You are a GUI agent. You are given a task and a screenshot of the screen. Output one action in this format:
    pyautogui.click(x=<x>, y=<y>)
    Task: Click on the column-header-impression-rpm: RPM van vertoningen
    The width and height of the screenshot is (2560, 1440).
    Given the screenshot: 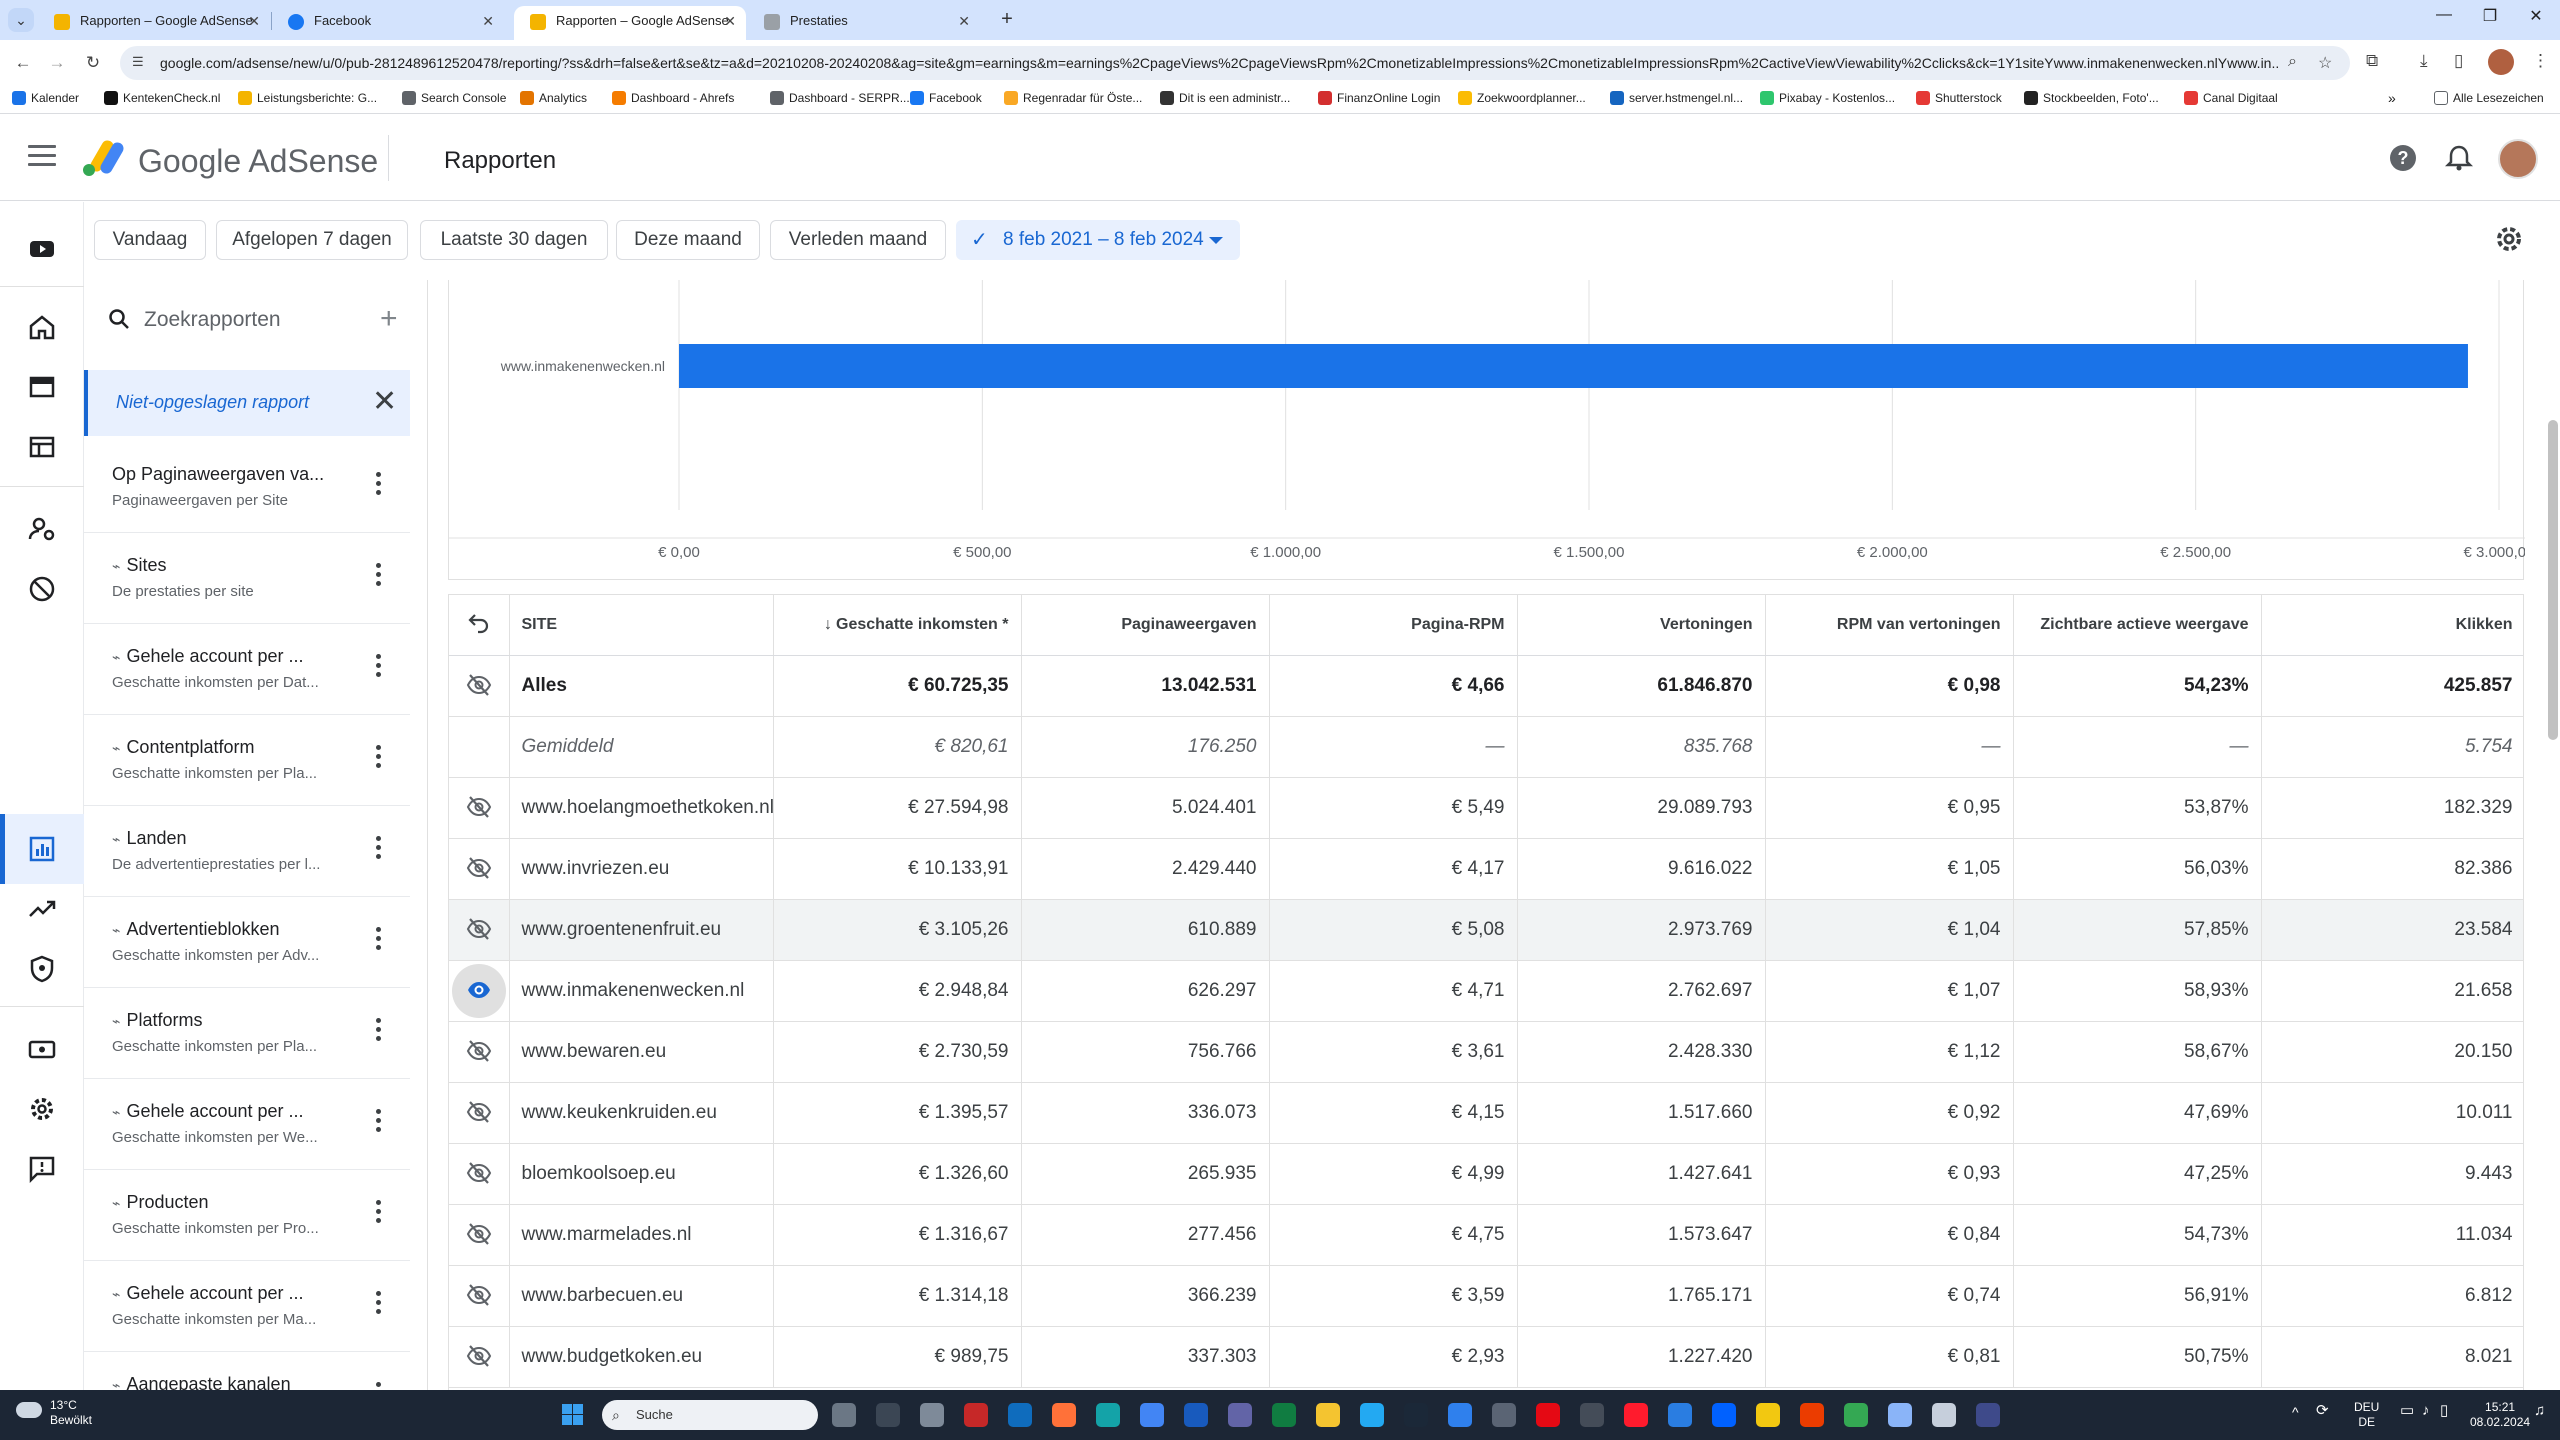 What is the action you would take?
    pyautogui.click(x=1889, y=625)
    